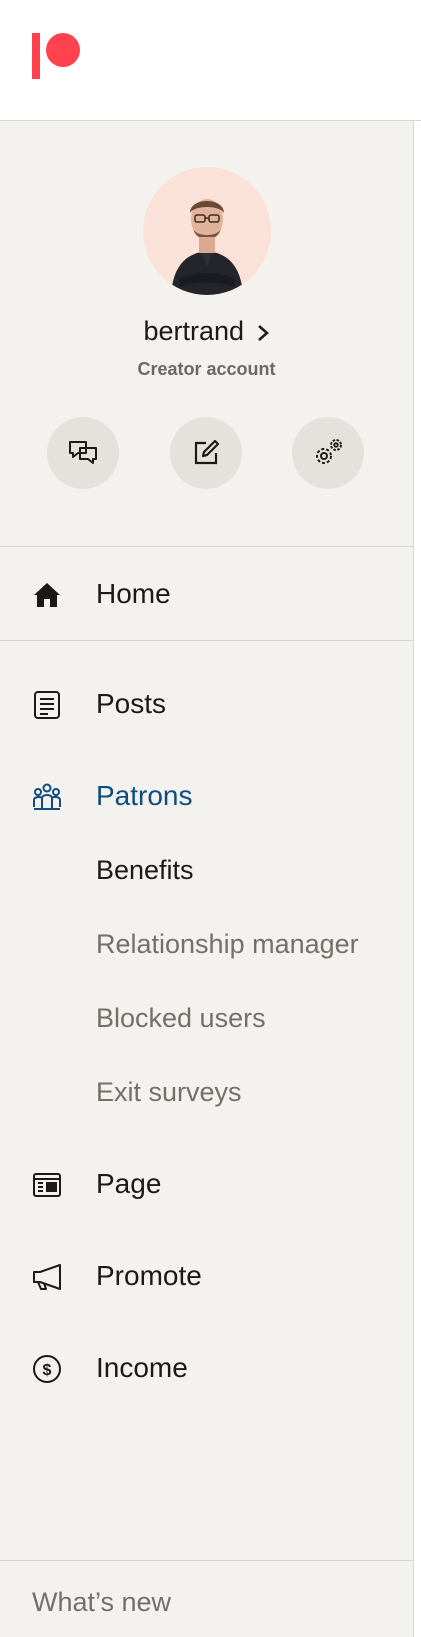  I want to click on edit-icon, so click(207, 452).